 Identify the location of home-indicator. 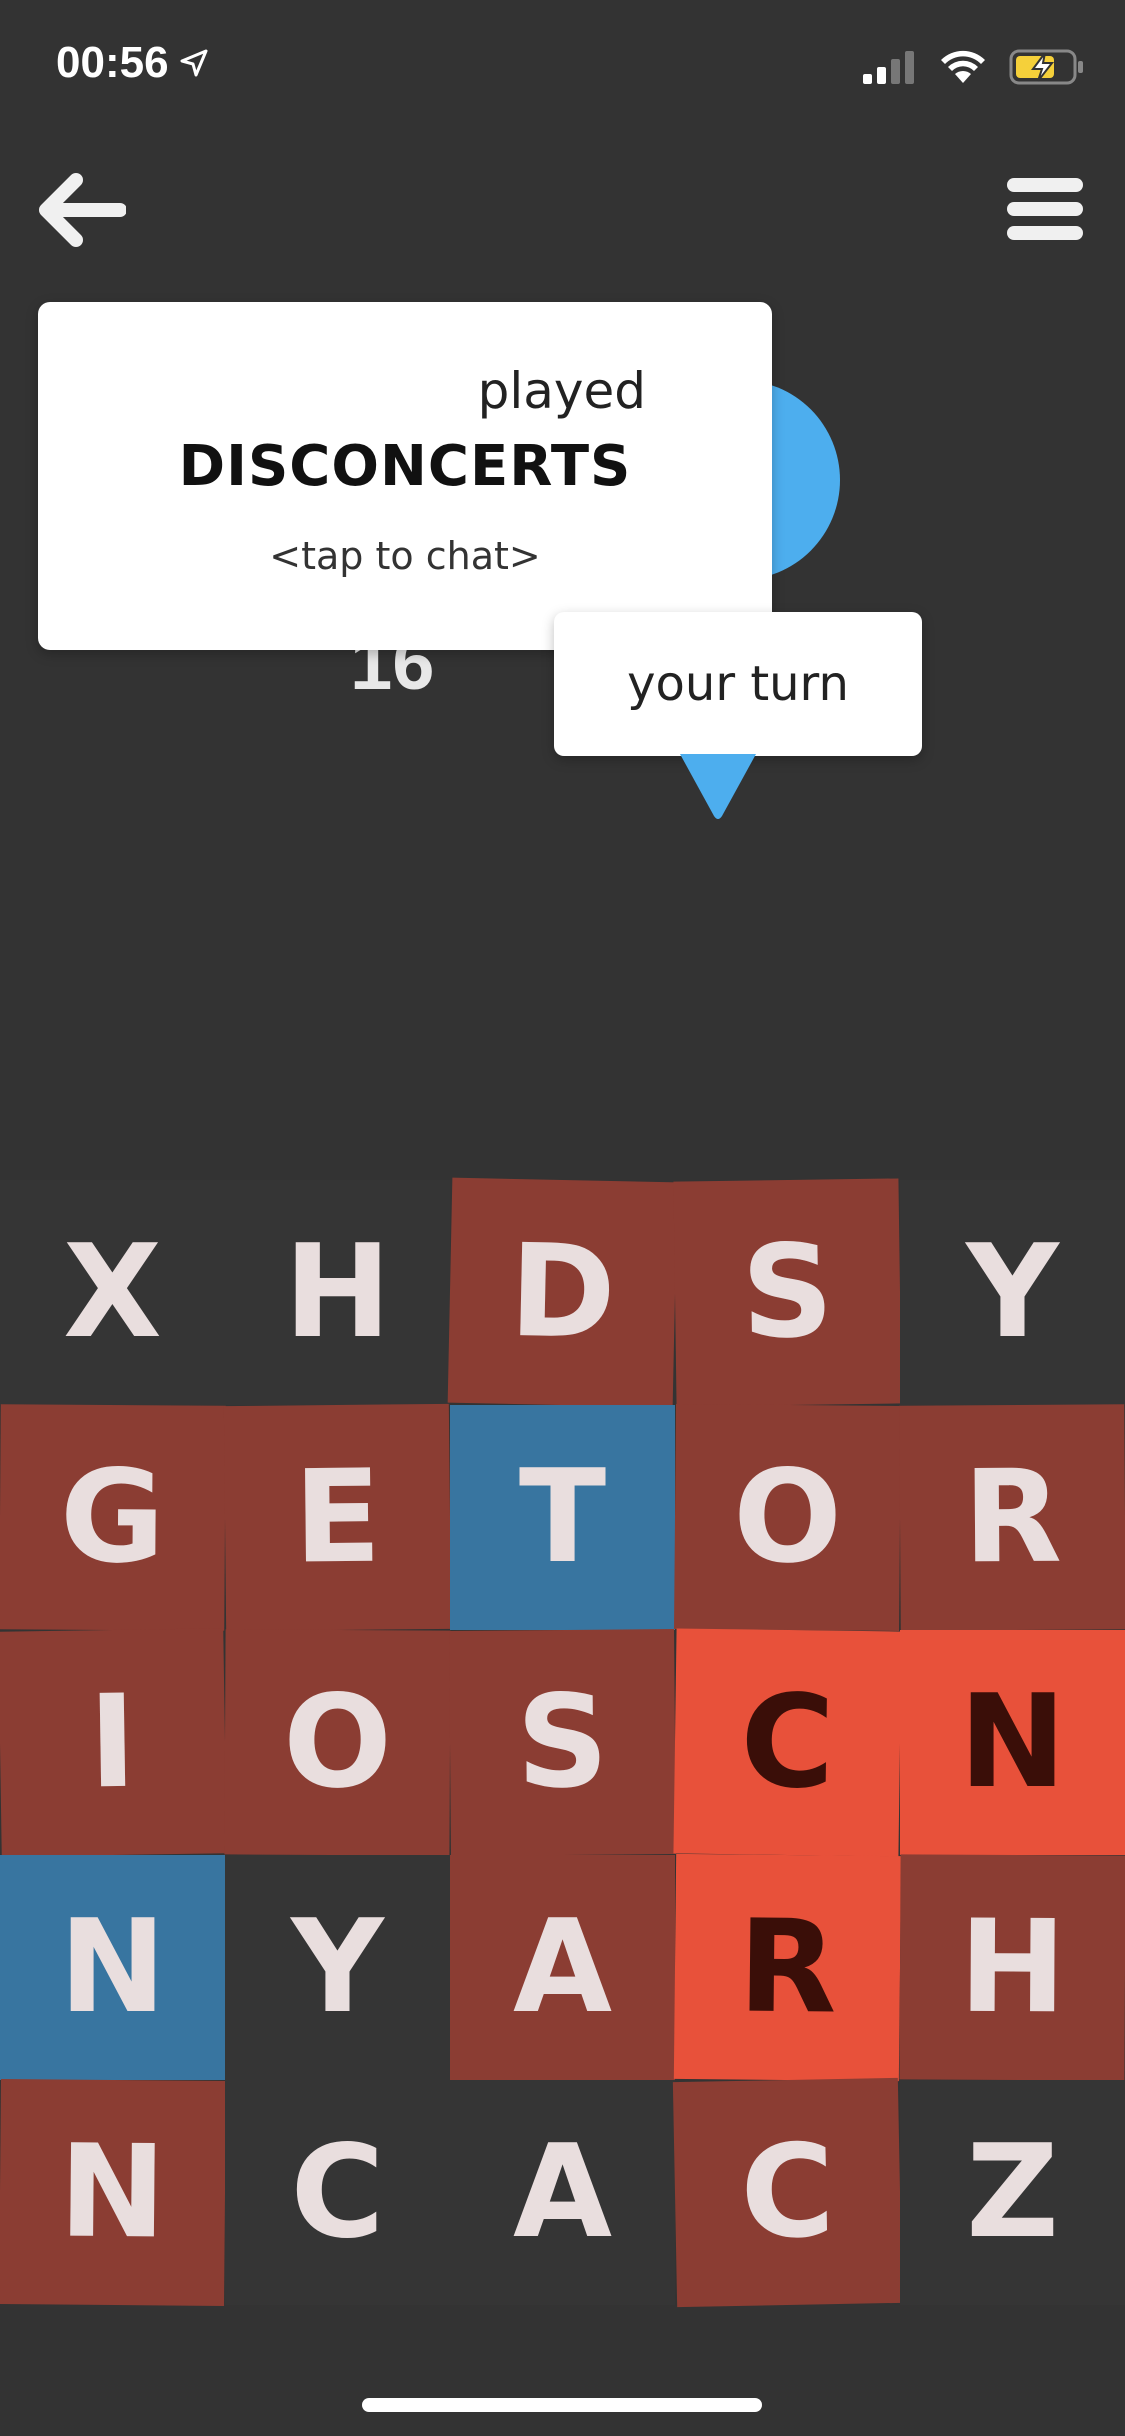
(562, 2405).